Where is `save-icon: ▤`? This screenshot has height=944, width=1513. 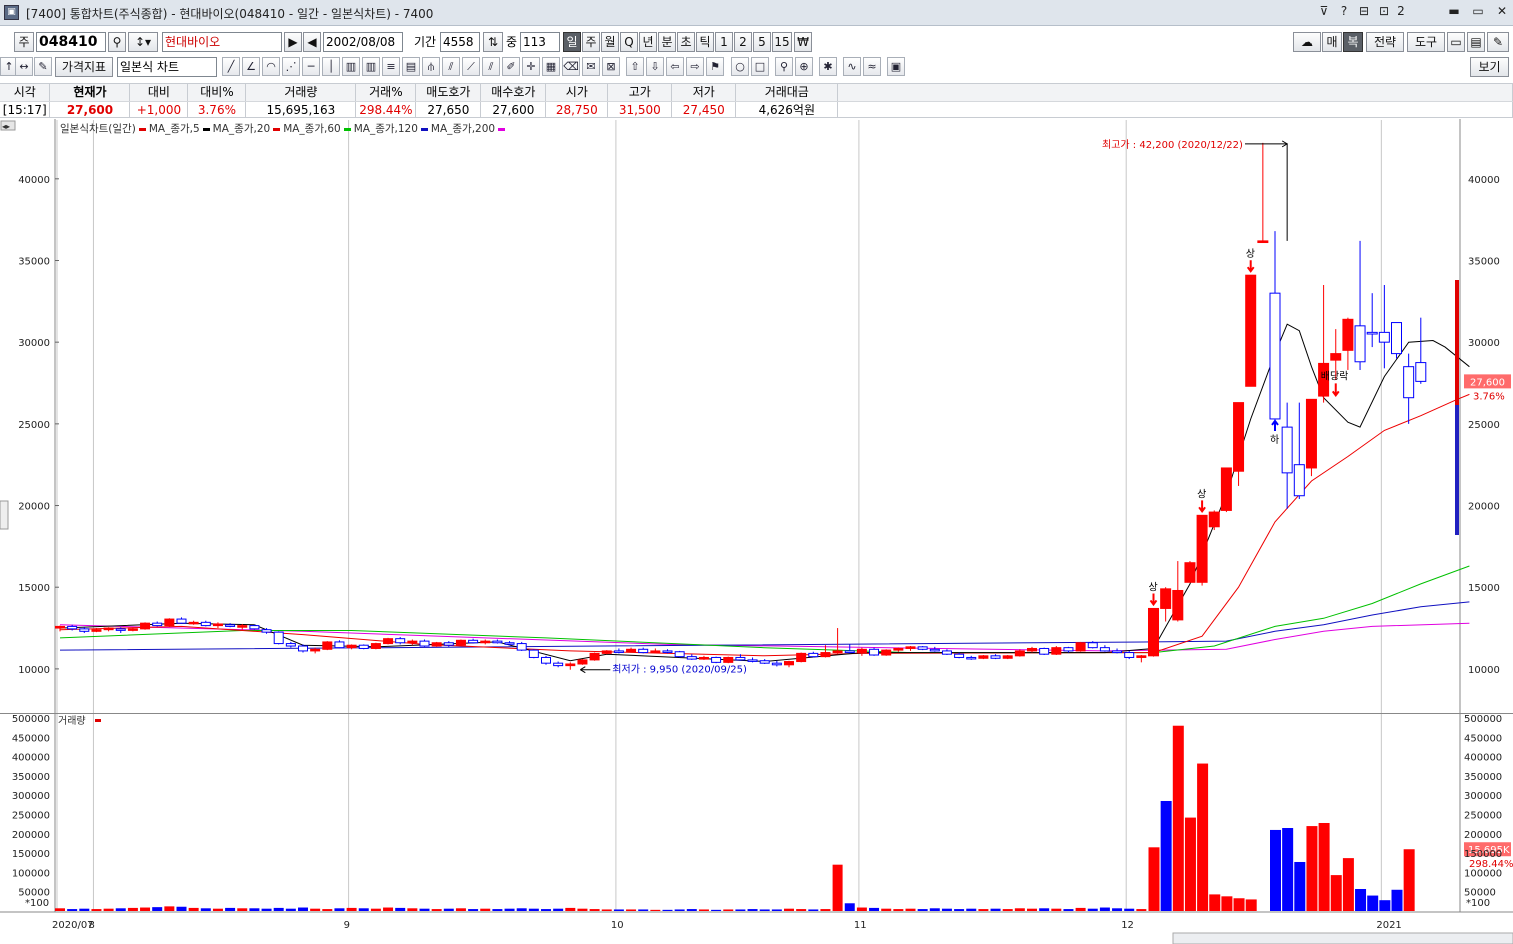
save-icon: ▤ is located at coordinates (1476, 42).